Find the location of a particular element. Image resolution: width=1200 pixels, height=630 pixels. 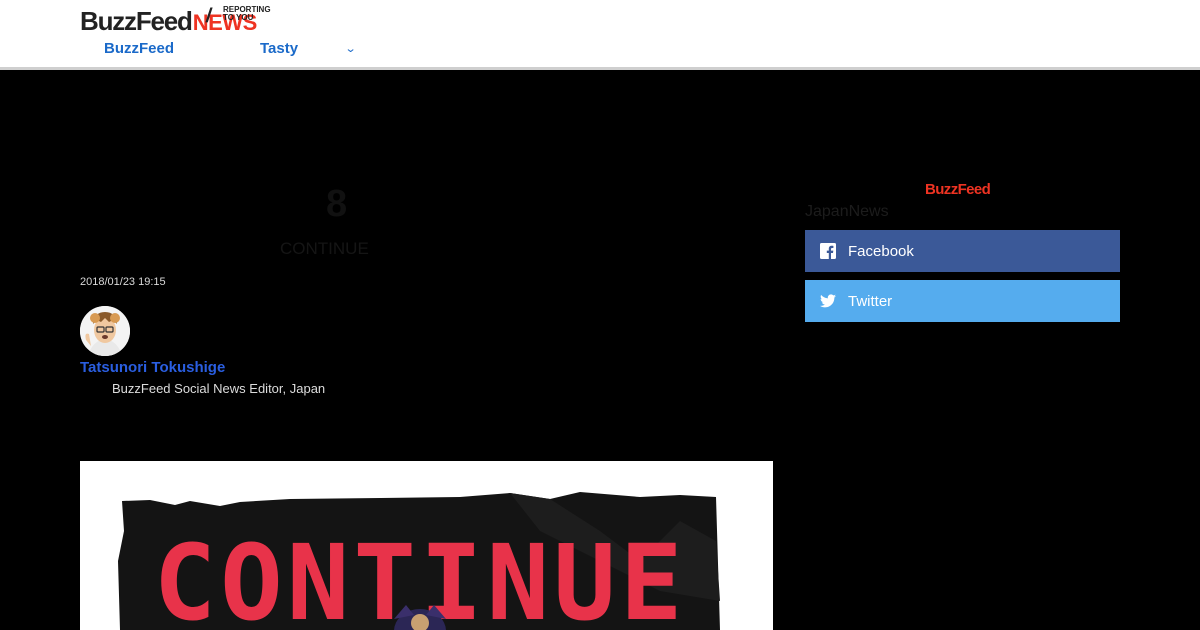

facebook-share-label: Facebook is located at coordinates (881, 251).